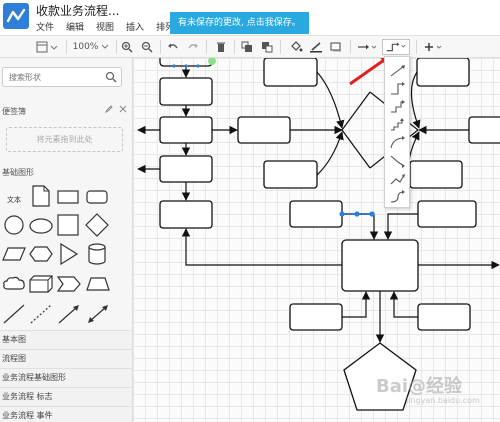 Image resolution: width=500 pixels, height=422 pixels. Describe the element at coordinates (336, 47) in the screenshot. I see `shadow-button` at that location.